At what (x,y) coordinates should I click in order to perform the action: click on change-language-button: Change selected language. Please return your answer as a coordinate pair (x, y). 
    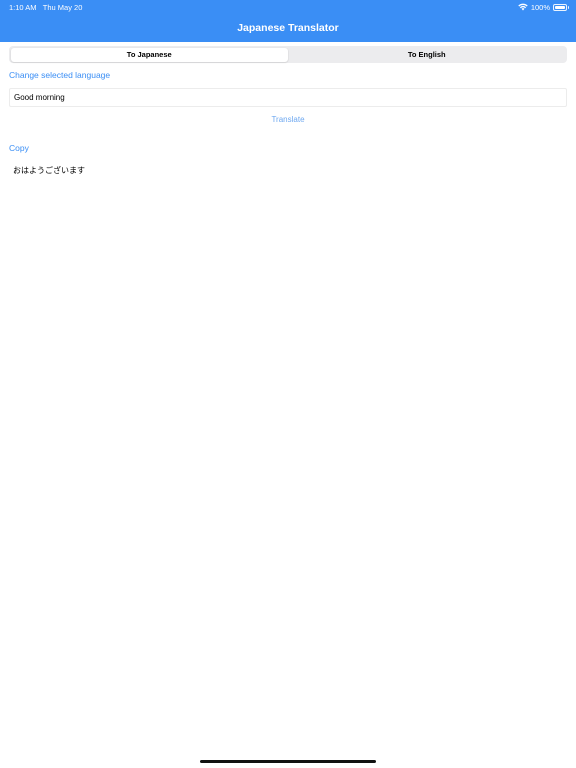
    Looking at the image, I should click on (59, 75).